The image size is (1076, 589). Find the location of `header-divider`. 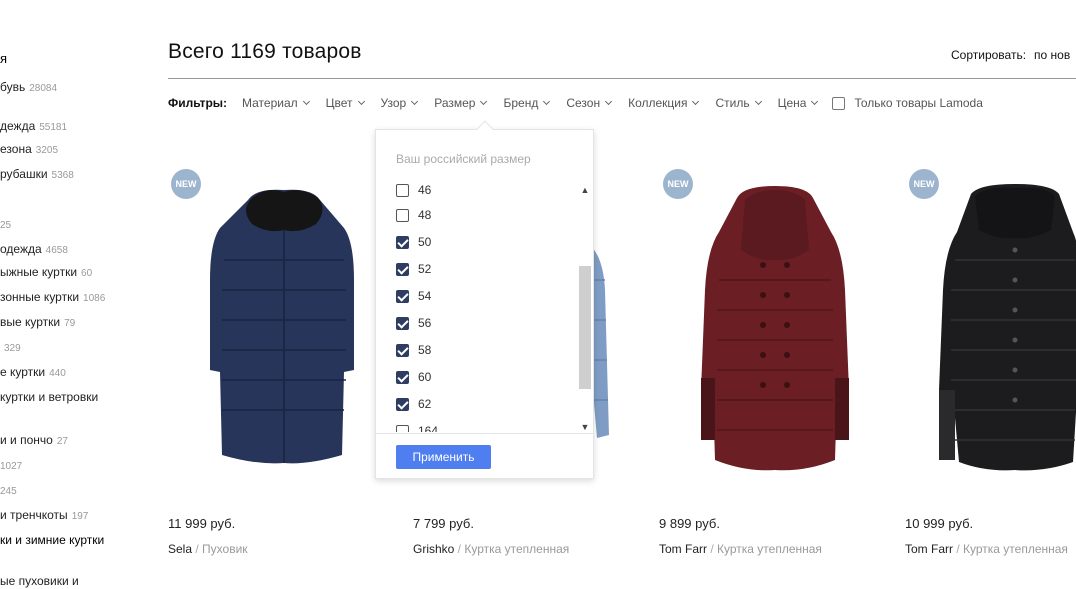

header-divider is located at coordinates (622, 78).